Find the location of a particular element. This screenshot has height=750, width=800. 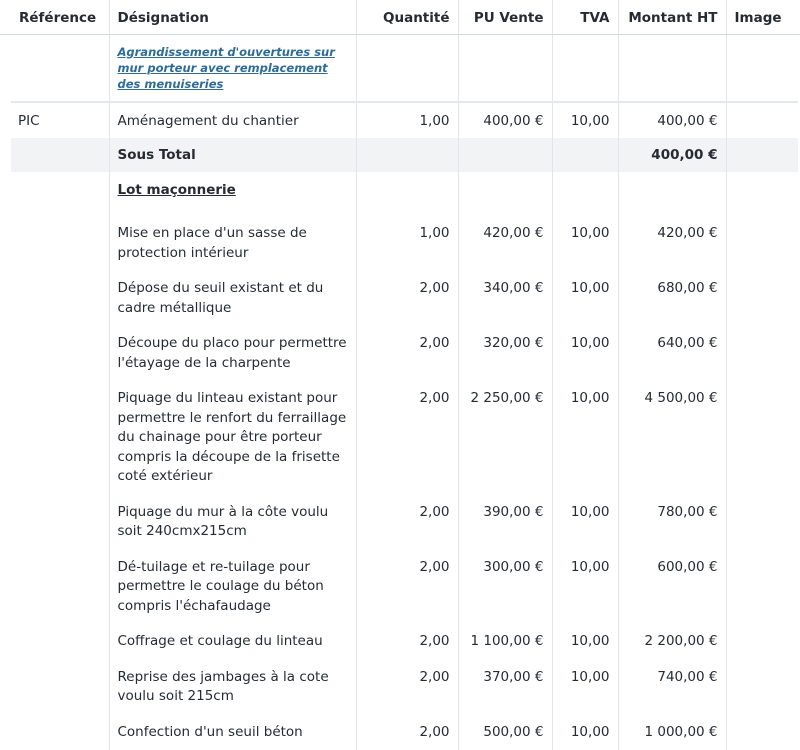

cell-designation: Confection d'un seuil béton is located at coordinates (232, 732).